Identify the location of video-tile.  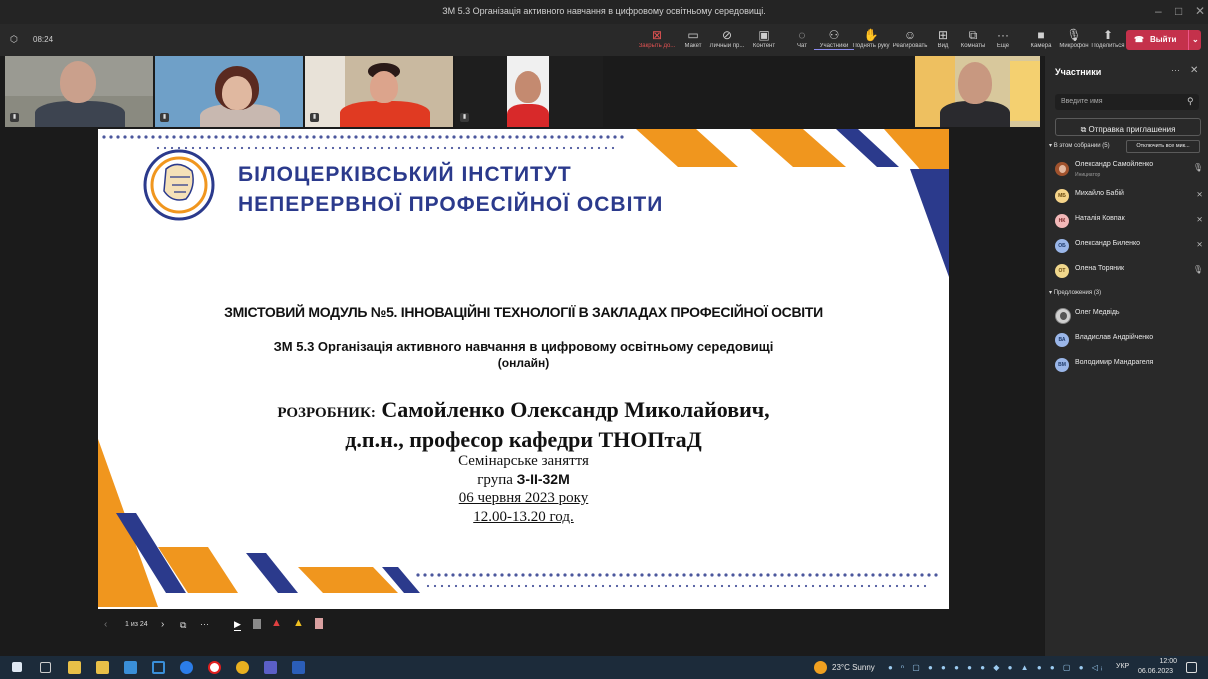
(977, 91).